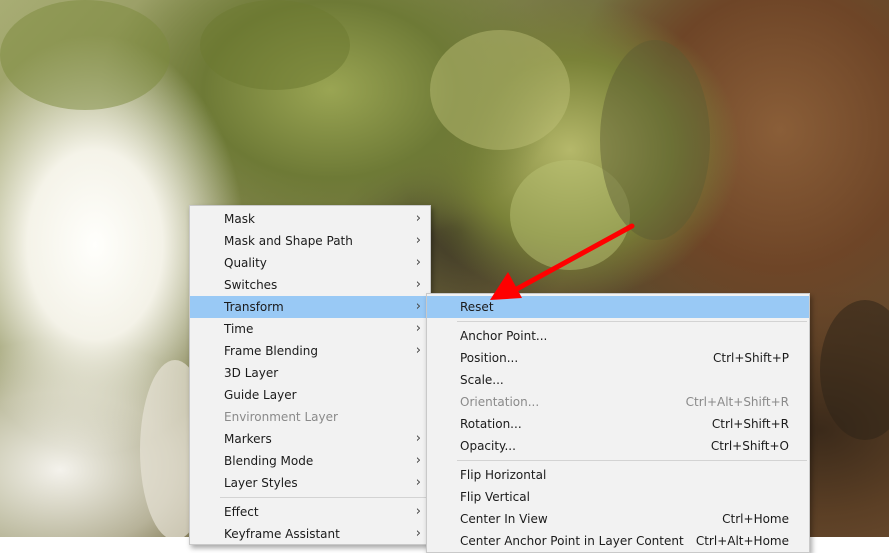 This screenshot has height=553, width=889. I want to click on menu-item-time: Time ›, so click(310, 329).